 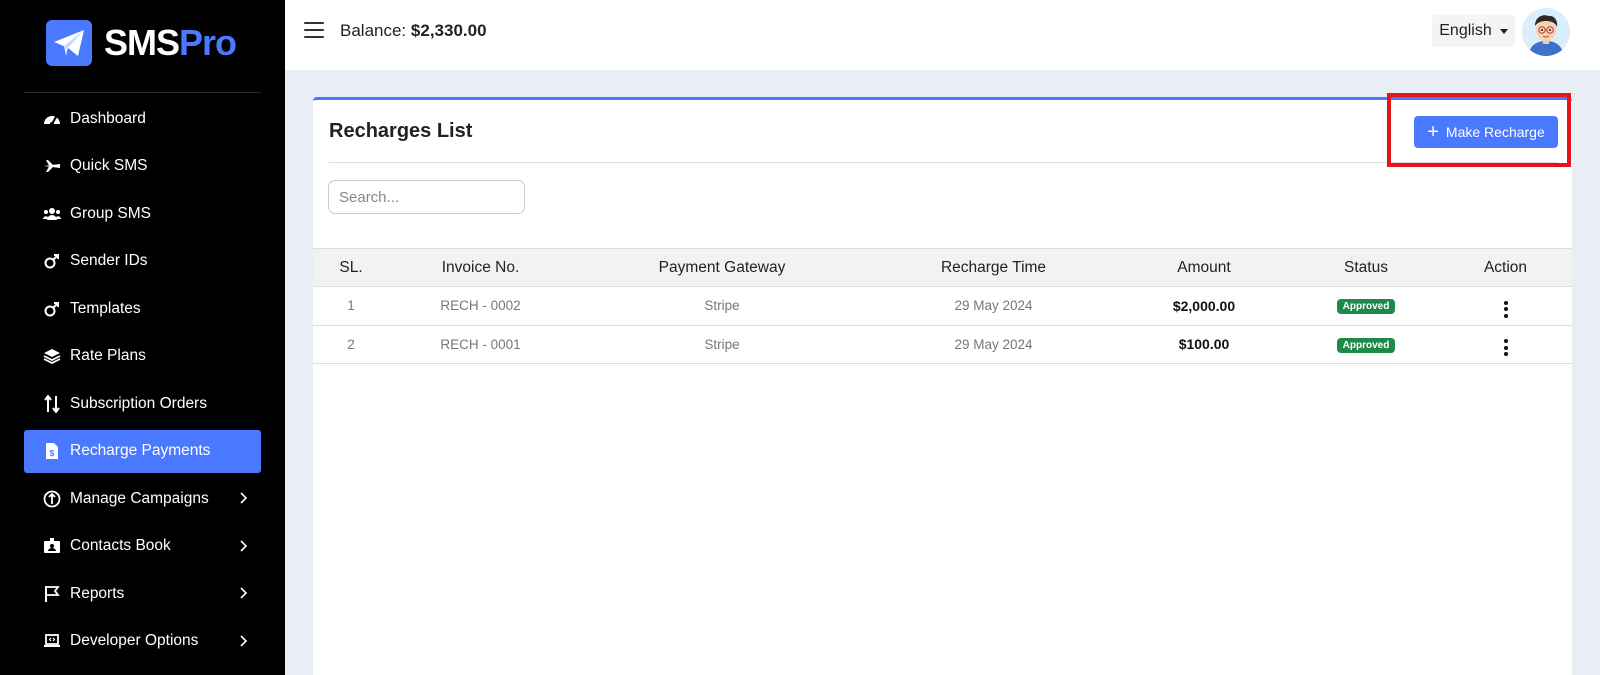 What do you see at coordinates (426, 197) in the screenshot?
I see `search-input` at bounding box center [426, 197].